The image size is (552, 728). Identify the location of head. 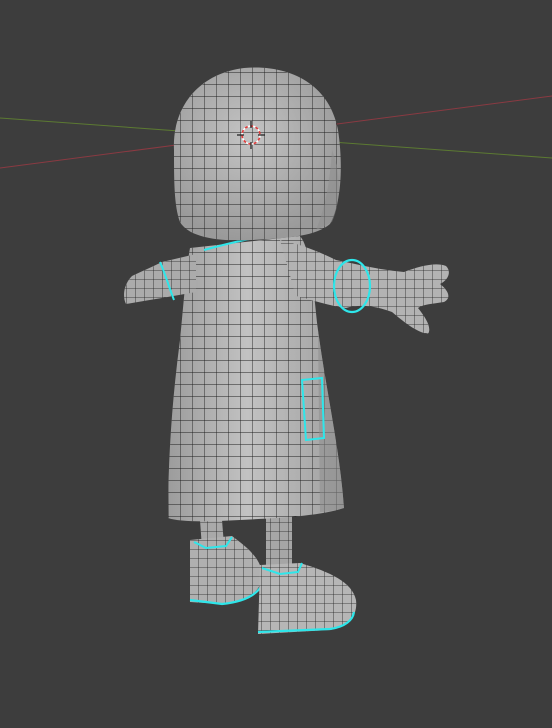
(257, 154).